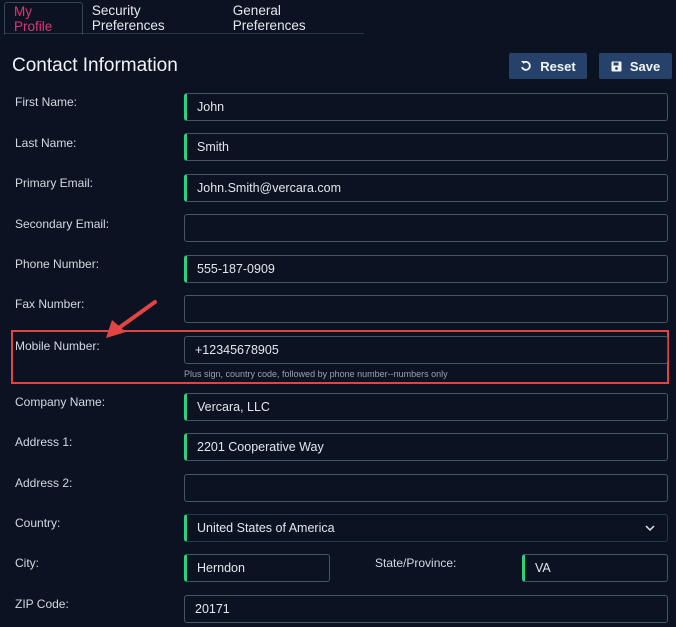  I want to click on tab-general-preferences: General Preferences, so click(294, 18).